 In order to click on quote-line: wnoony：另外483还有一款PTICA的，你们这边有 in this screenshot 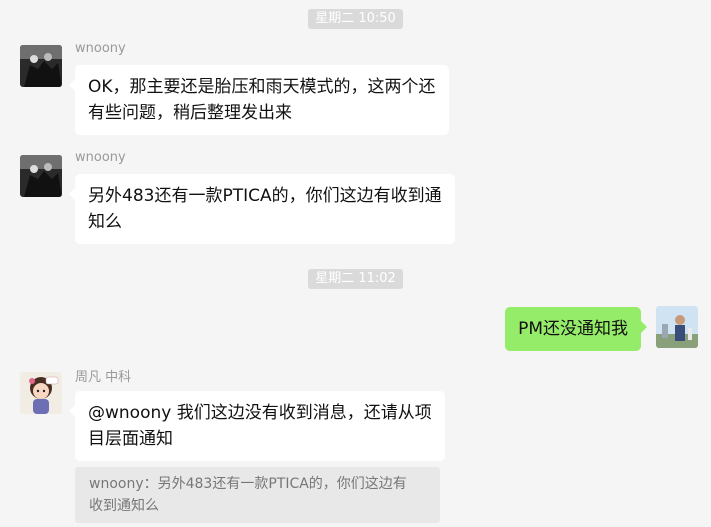, I will do `click(248, 484)`.